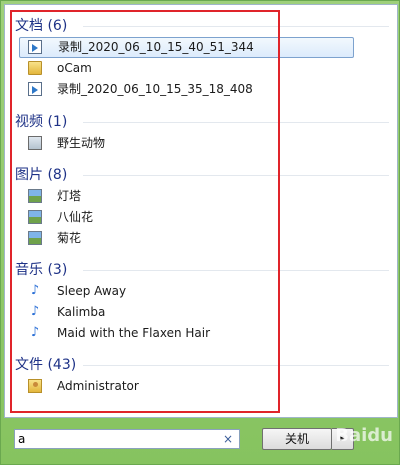  I want to click on result-item-label: Sleep Away, so click(92, 291).